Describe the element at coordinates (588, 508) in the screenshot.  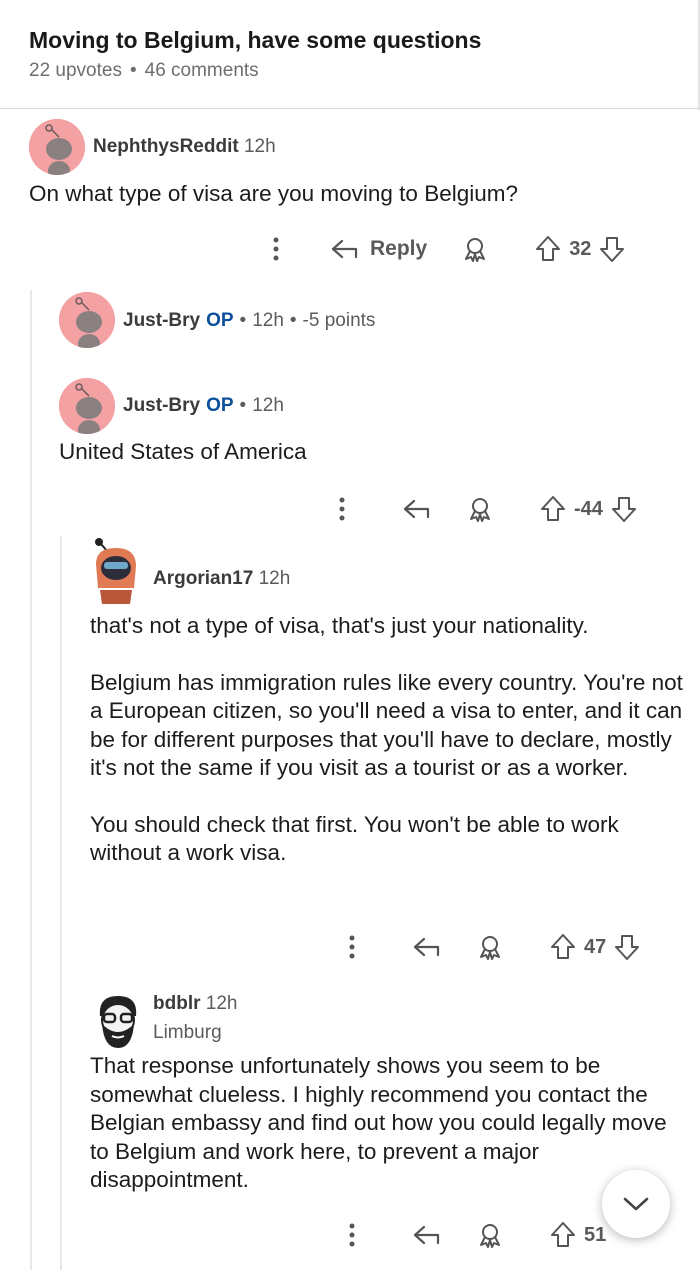
I see `vote-score: -44` at that location.